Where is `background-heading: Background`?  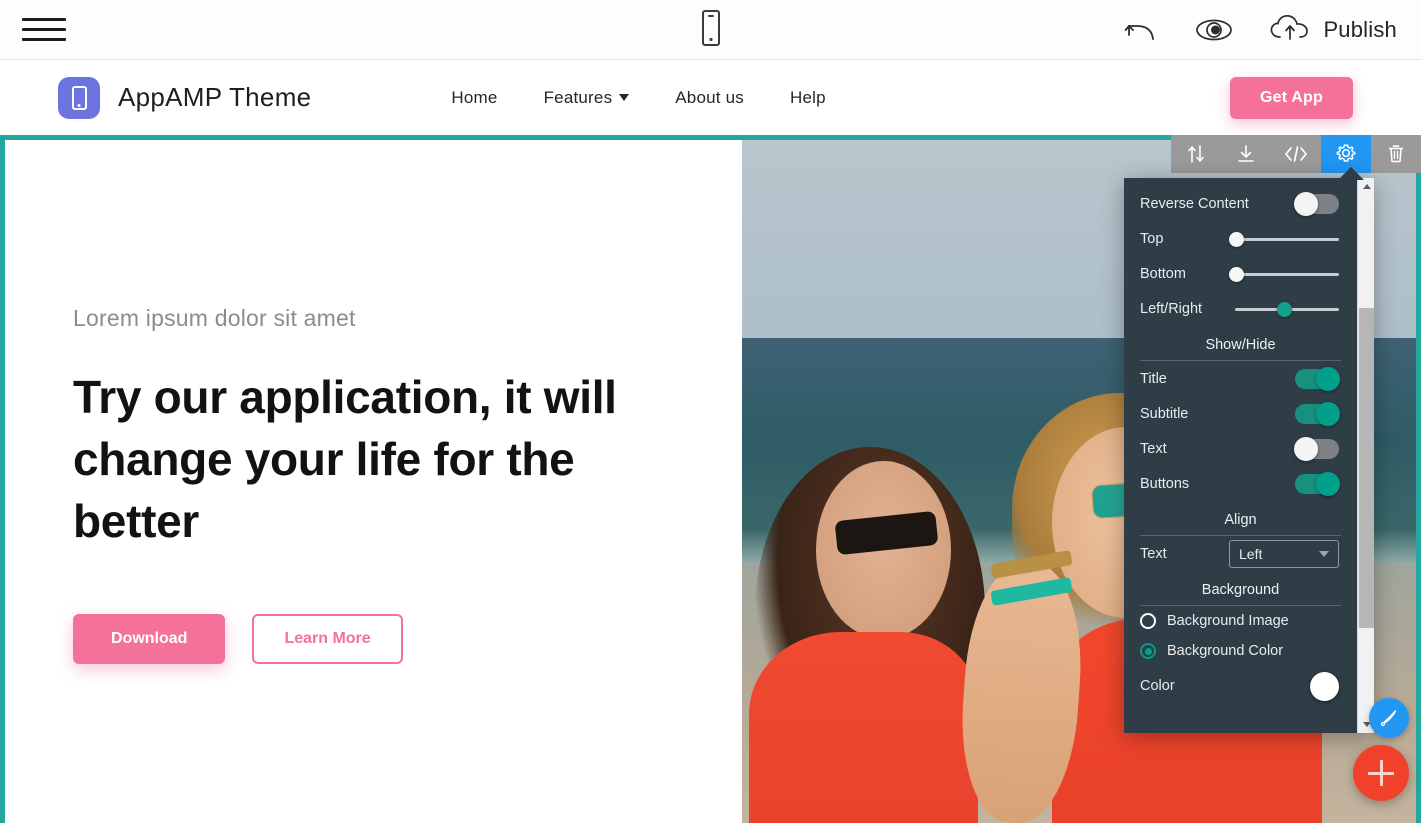
background-heading: Background is located at coordinates (1240, 588).